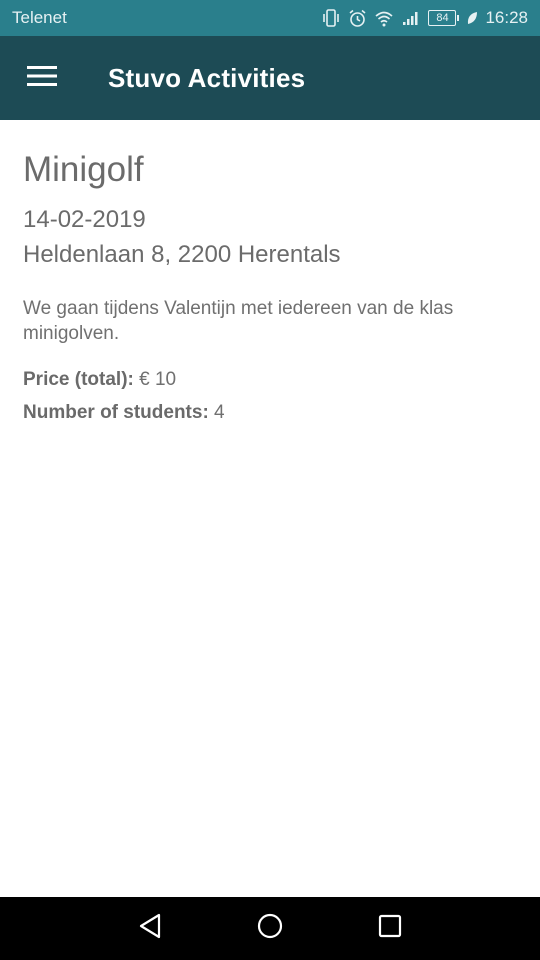 Image resolution: width=540 pixels, height=960 pixels. What do you see at coordinates (458, 18) in the screenshot?
I see `battery-tip` at bounding box center [458, 18].